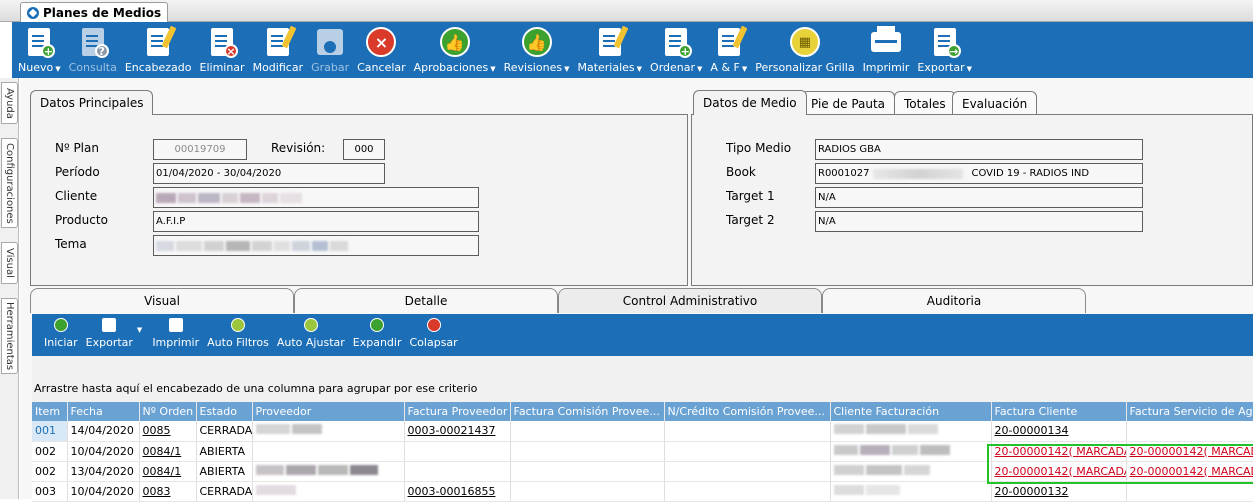 The height and width of the screenshot is (502, 1253). I want to click on tab-evaluacion: Evaluación, so click(995, 103).